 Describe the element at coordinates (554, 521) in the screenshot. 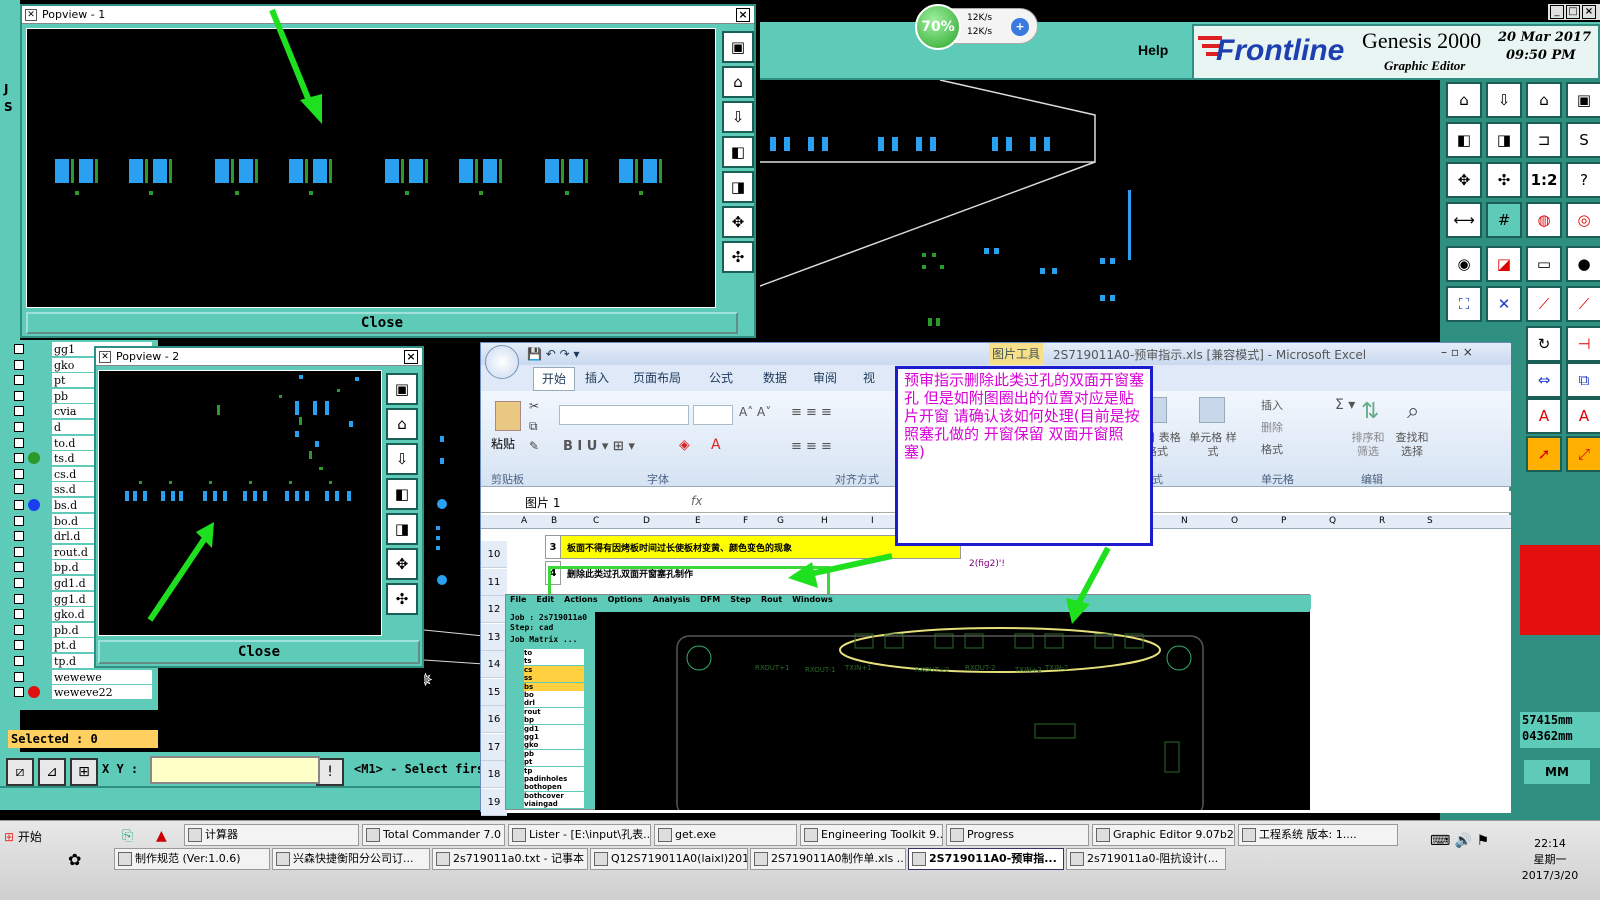

I see `column-header: B` at that location.